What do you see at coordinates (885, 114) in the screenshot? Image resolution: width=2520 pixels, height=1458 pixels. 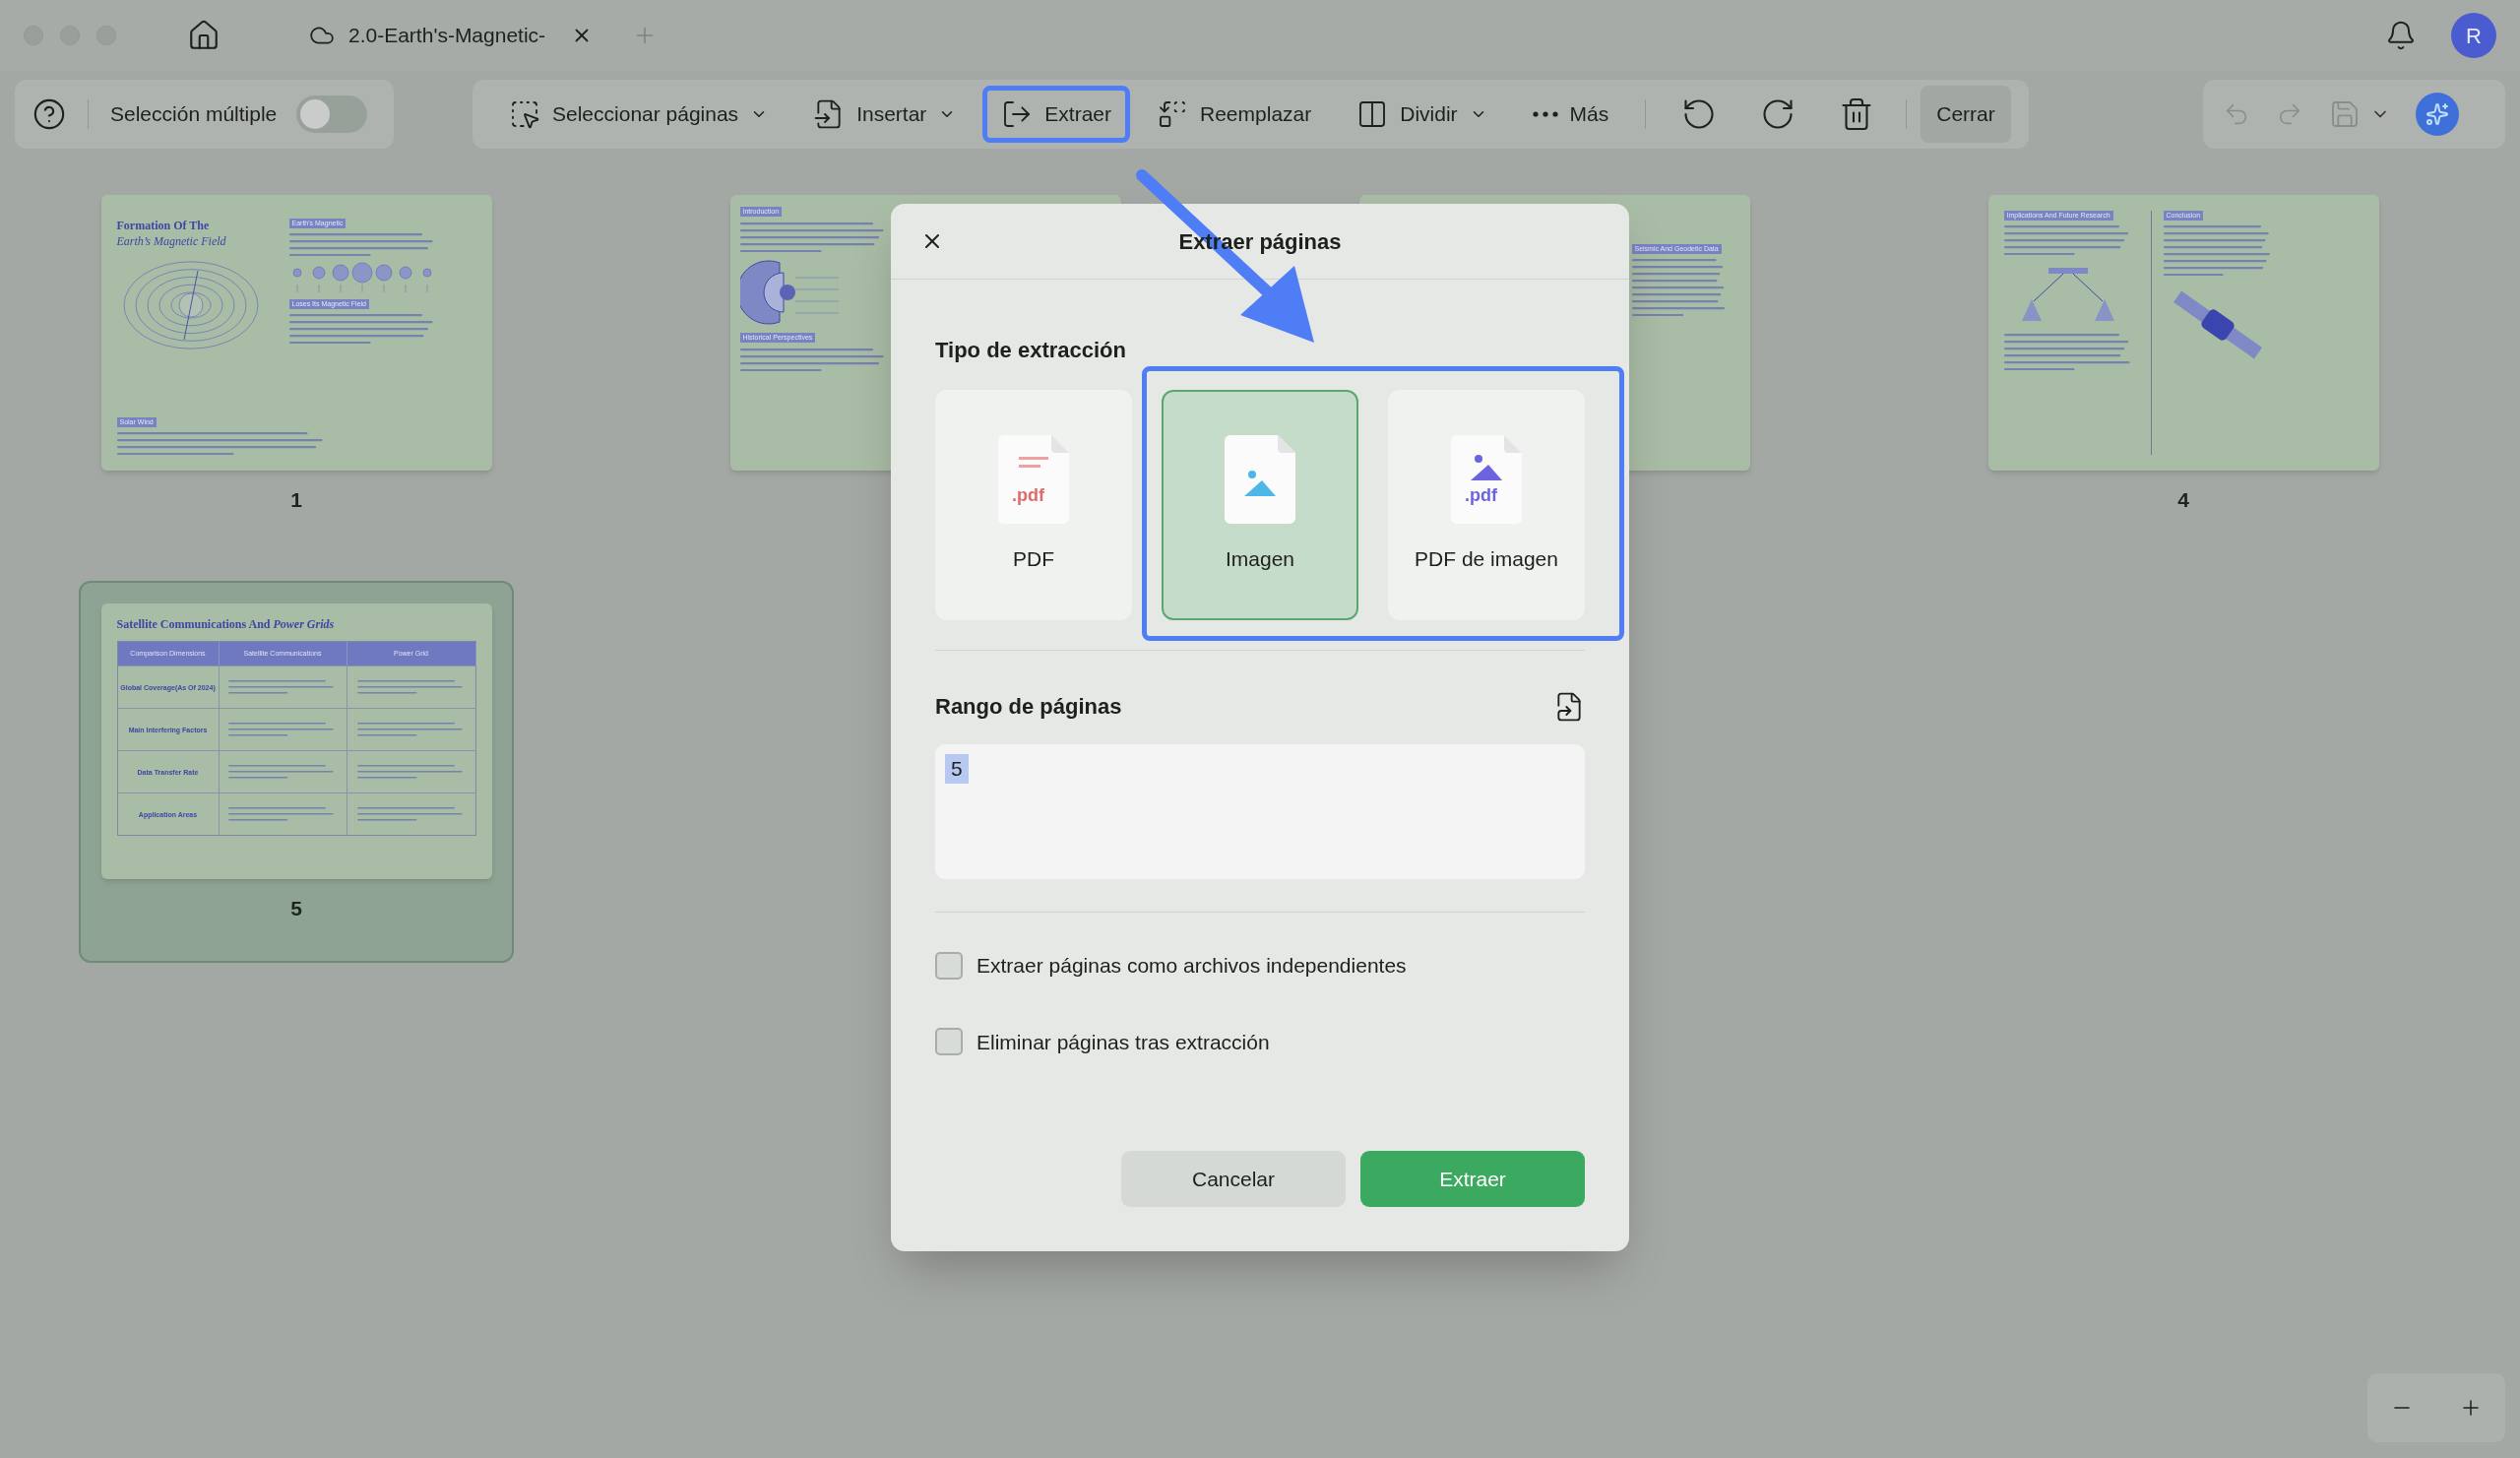 I see `toolbar-button: Insertar` at bounding box center [885, 114].